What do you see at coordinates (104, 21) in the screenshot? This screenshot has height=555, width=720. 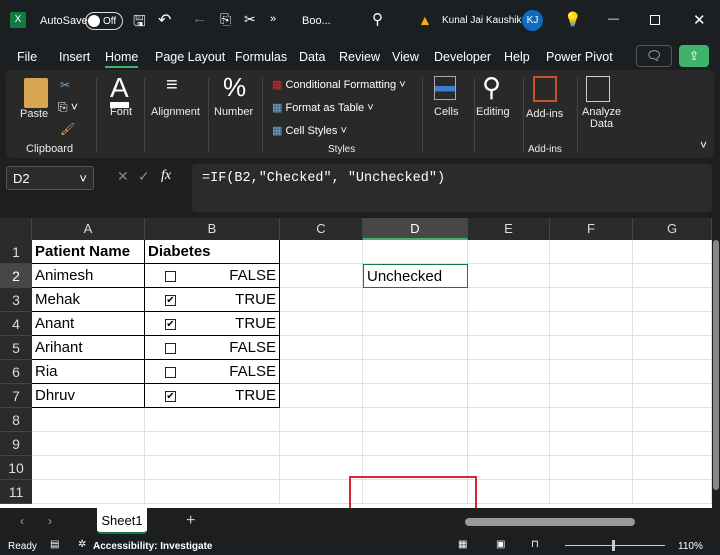 I see `autosave-toggle: Off` at bounding box center [104, 21].